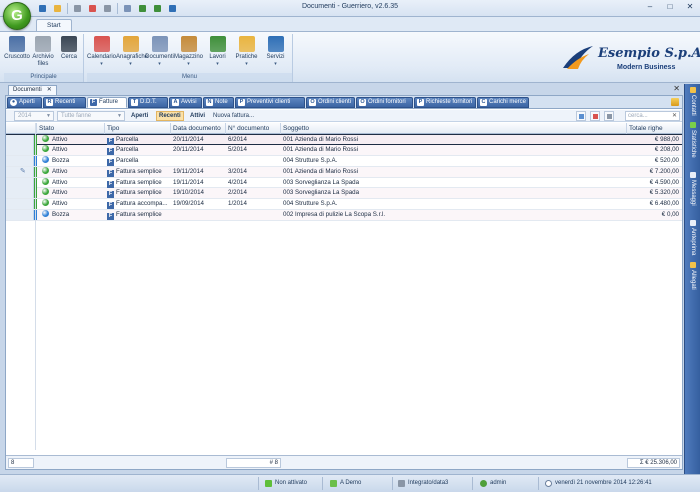 The height and width of the screenshot is (492, 700). I want to click on cell-text: 003 Sorveglianza La Spada, so click(321, 193).